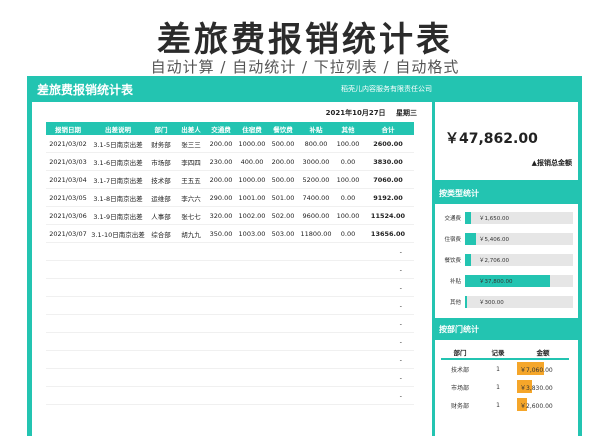 This screenshot has width=610, height=436. I want to click on table-cell: 3.1-10日南京出差, so click(118, 233).